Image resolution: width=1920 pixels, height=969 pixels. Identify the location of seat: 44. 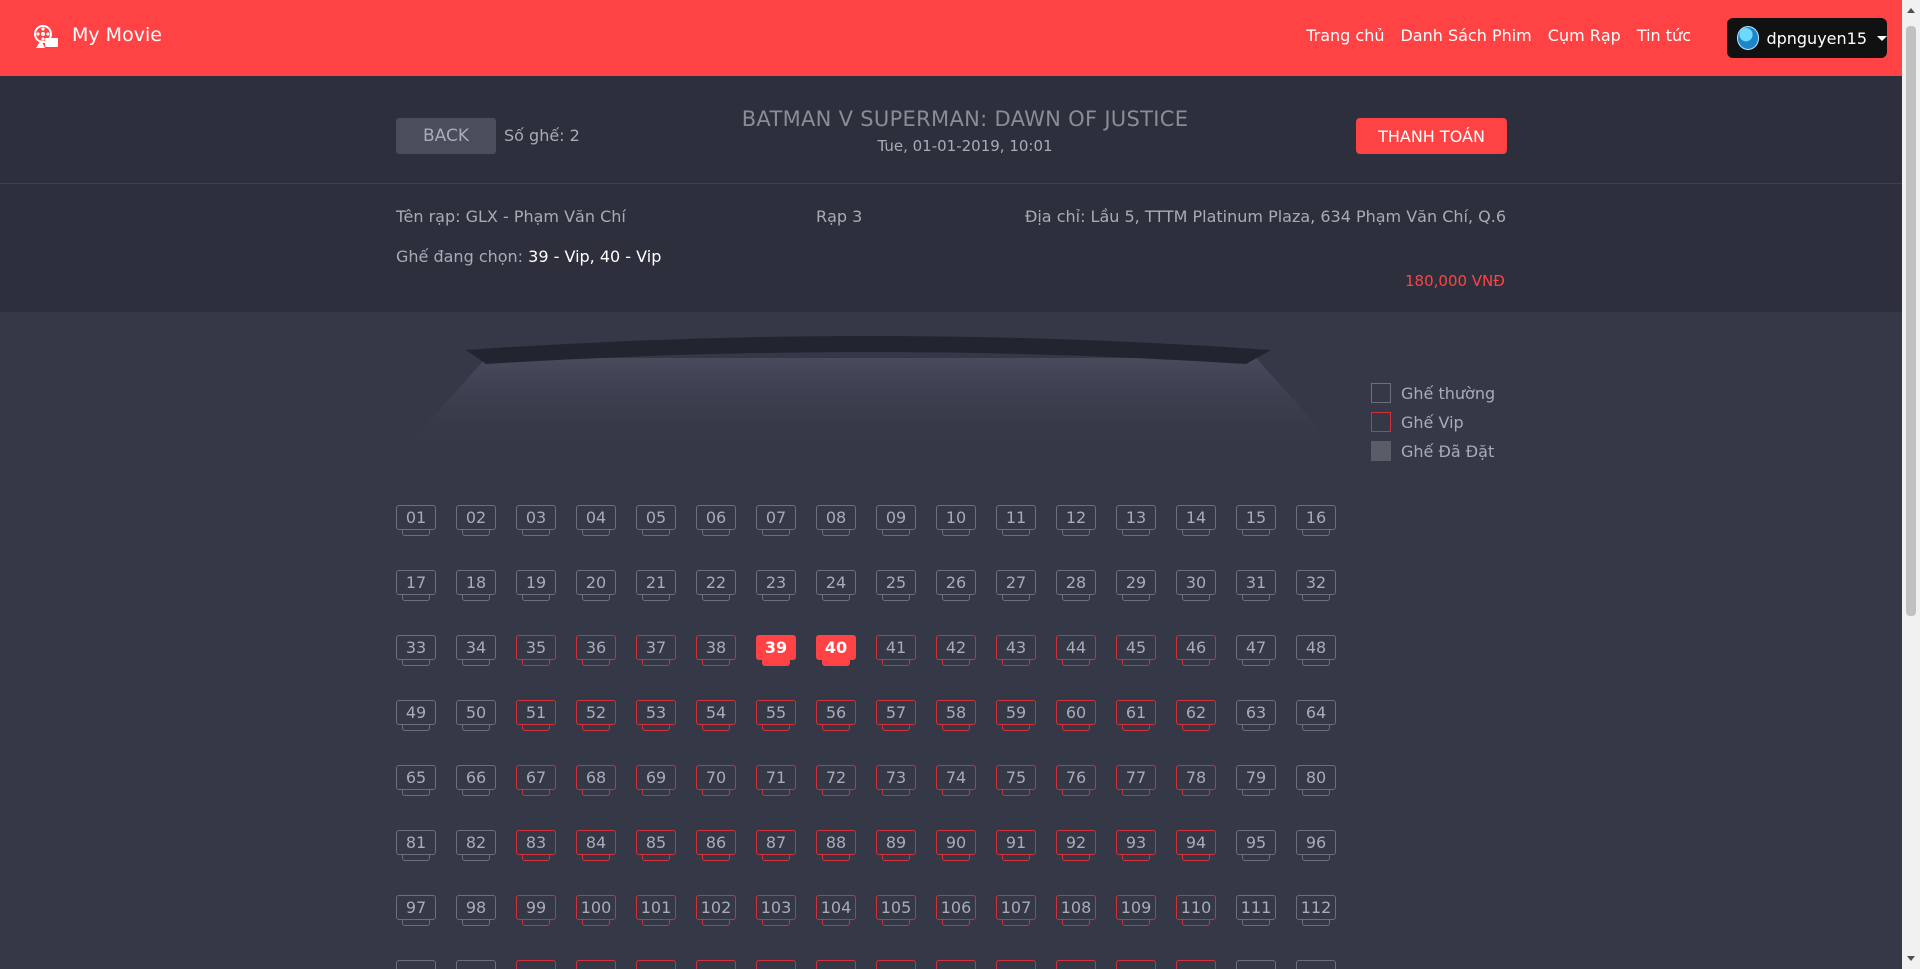
(1076, 650).